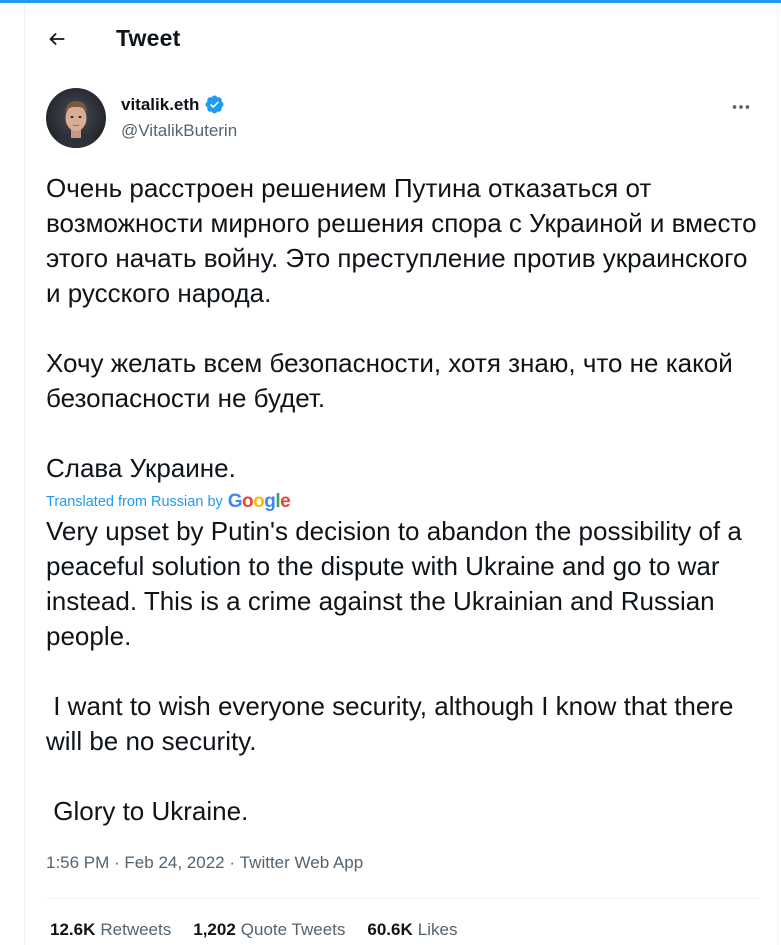 The width and height of the screenshot is (781, 945). Describe the element at coordinates (214, 104) in the screenshot. I see `verified-badge-icon` at that location.